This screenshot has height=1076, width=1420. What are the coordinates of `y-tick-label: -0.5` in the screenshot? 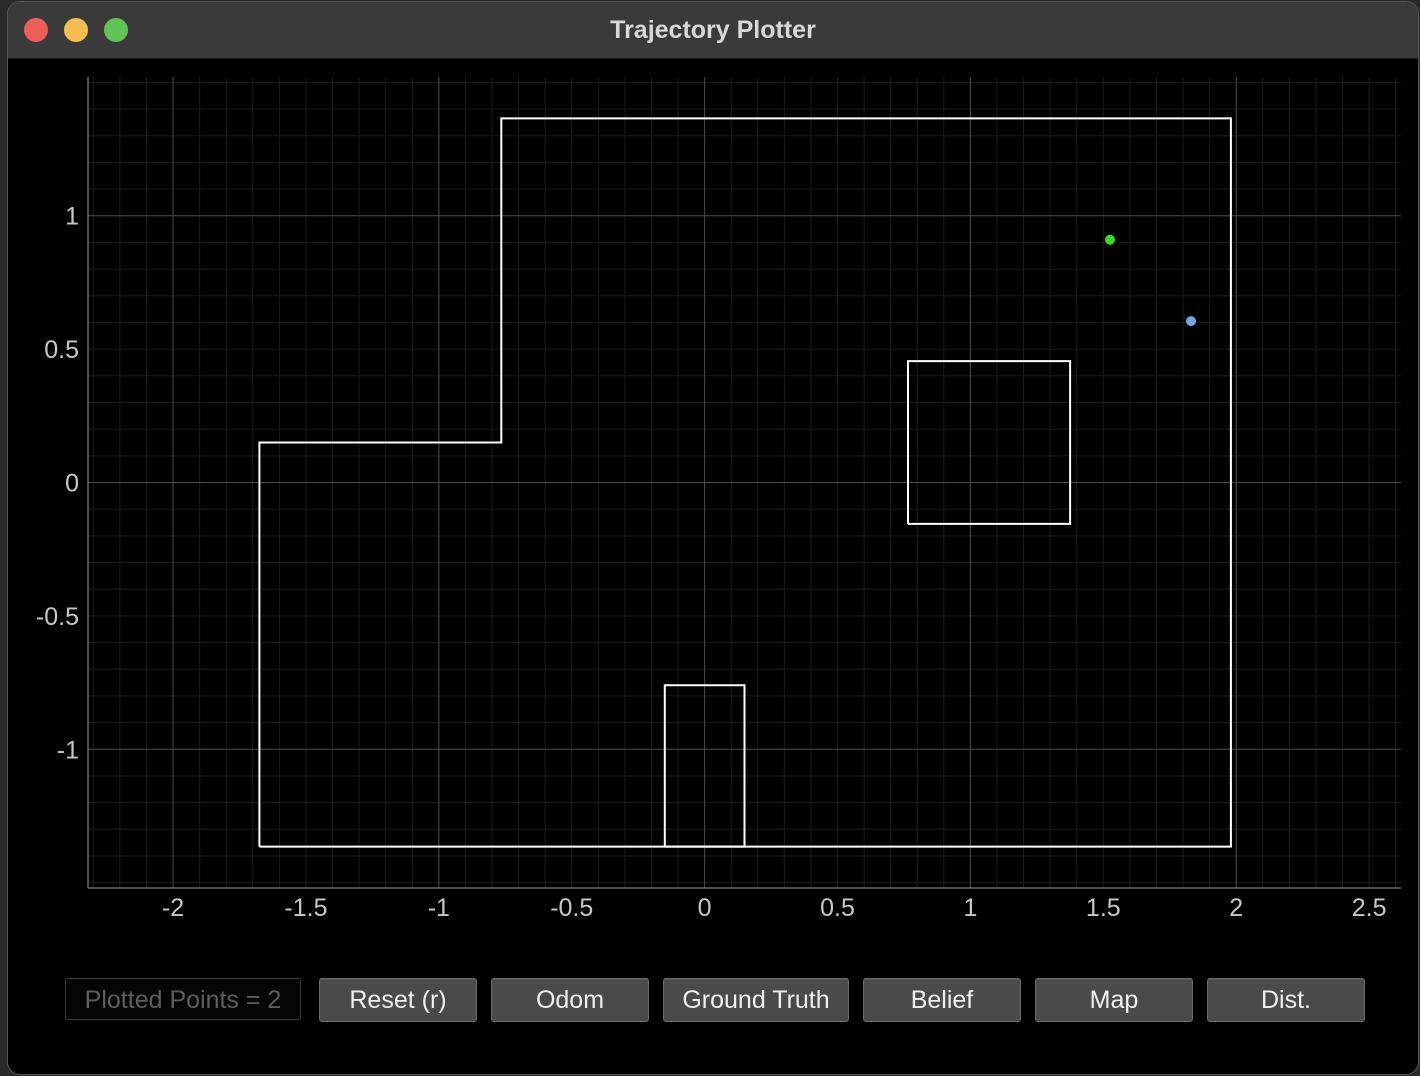 It's located at (57, 617).